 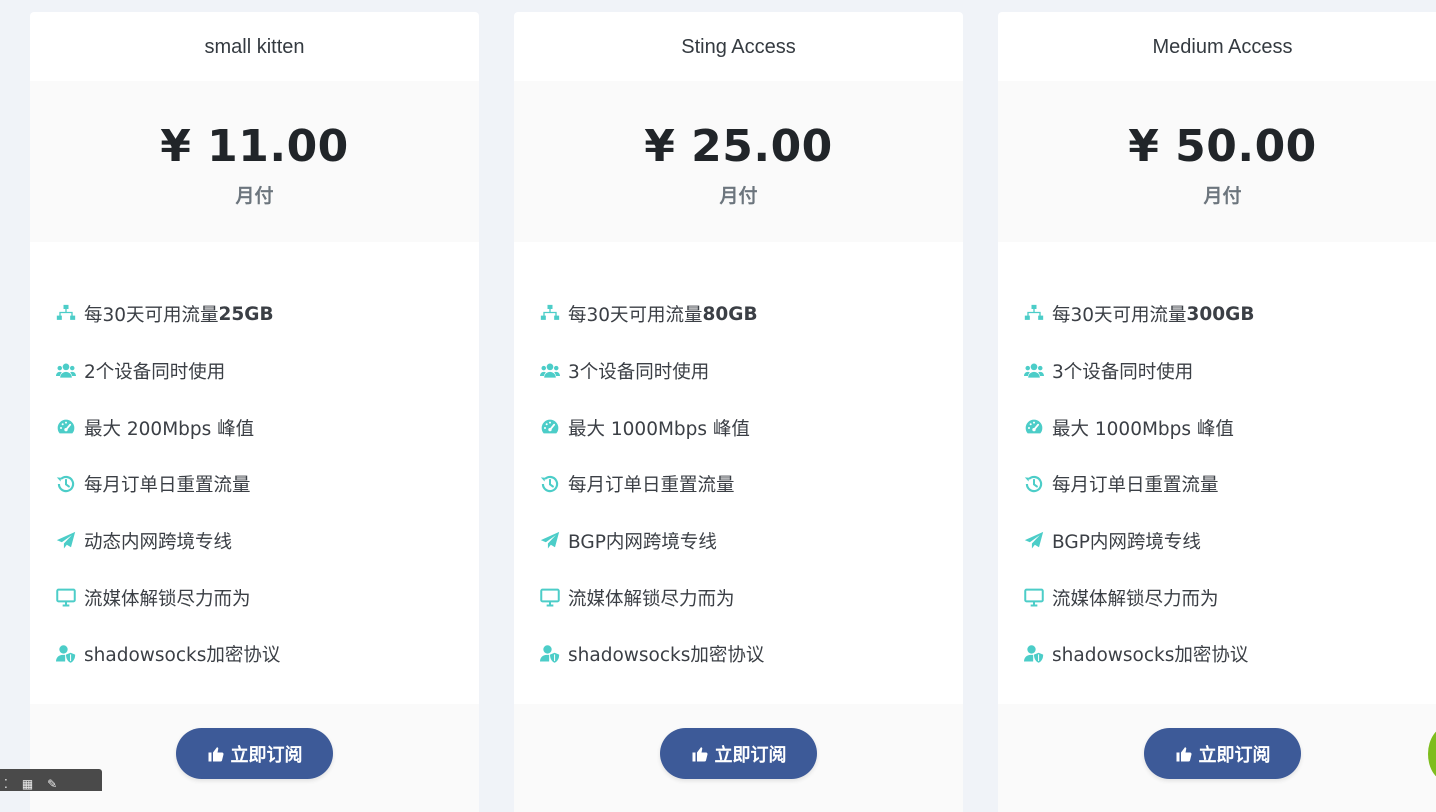 What do you see at coordinates (730, 314) in the screenshot?
I see `feature-value: 80GB` at bounding box center [730, 314].